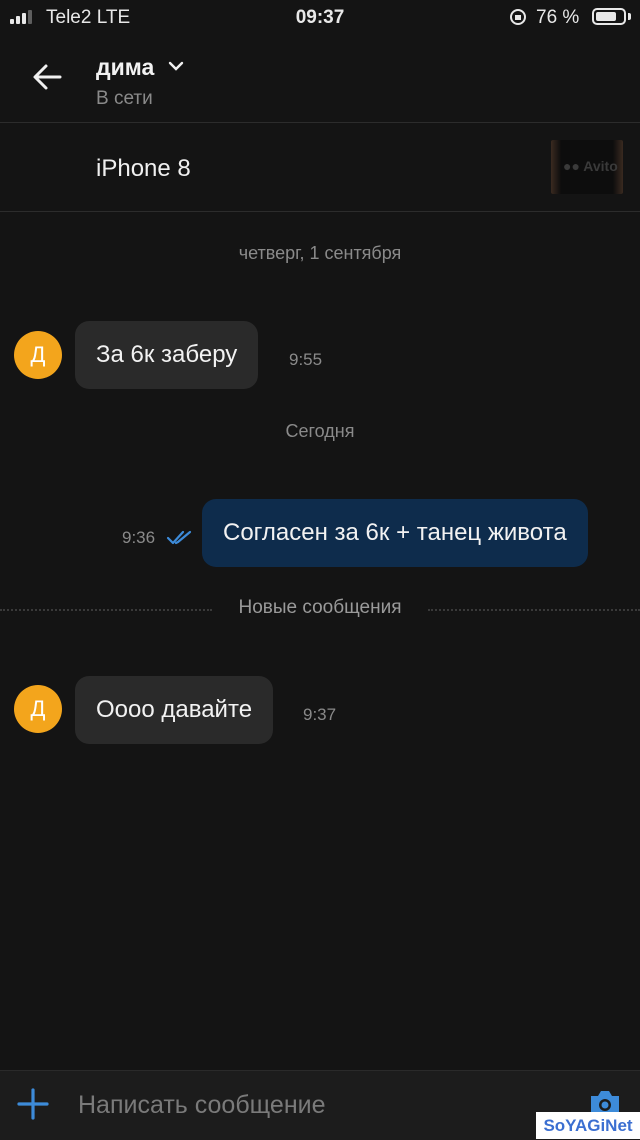 The height and width of the screenshot is (1140, 640). Describe the element at coordinates (306, 359) in the screenshot. I see `message-time: 9:55` at that location.